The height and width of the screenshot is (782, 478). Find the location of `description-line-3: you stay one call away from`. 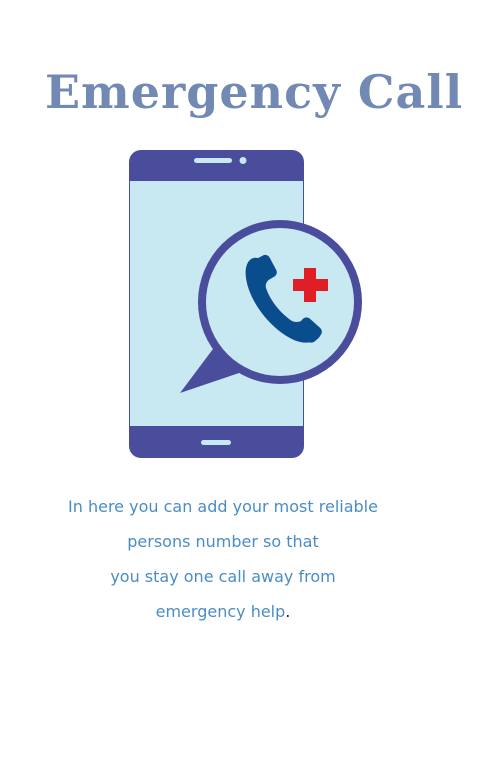

description-line-3: you stay one call away from is located at coordinates (223, 576).